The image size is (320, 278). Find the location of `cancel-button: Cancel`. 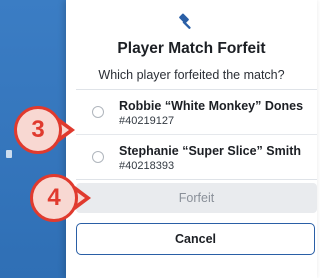

cancel-button: Cancel is located at coordinates (195, 239).